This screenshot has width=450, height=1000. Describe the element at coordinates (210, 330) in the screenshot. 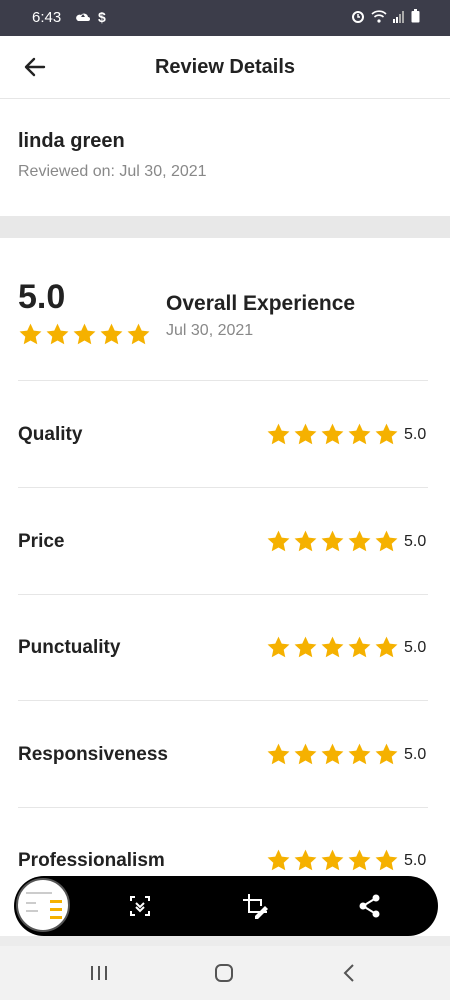

I see `overall-date: Jul 30, 2021` at that location.